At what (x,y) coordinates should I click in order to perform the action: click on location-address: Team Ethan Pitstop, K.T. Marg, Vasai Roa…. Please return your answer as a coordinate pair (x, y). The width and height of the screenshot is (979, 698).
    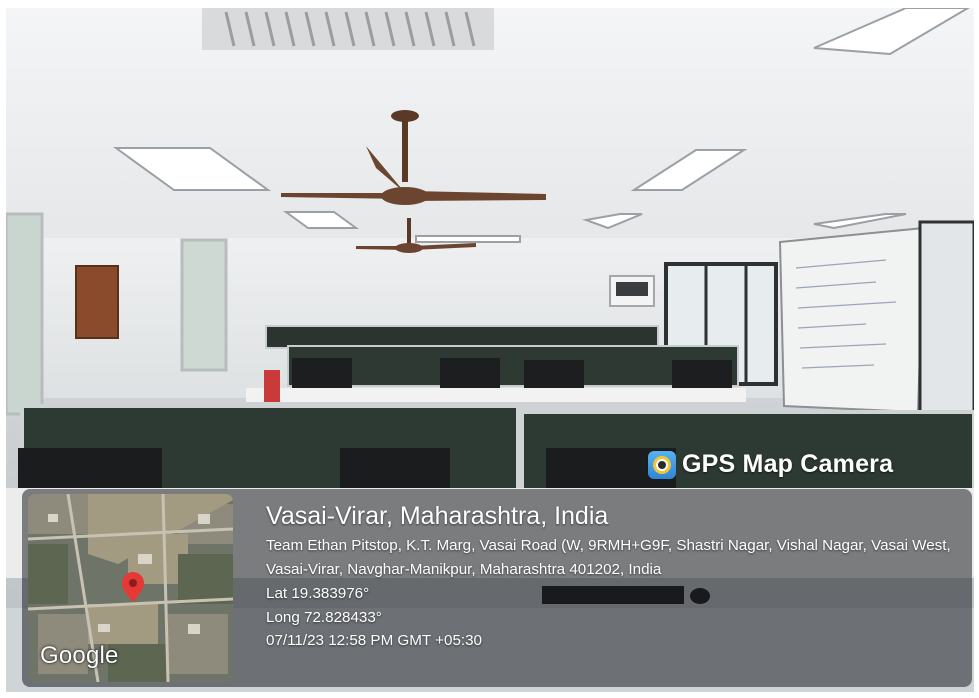
    Looking at the image, I should click on (608, 557).